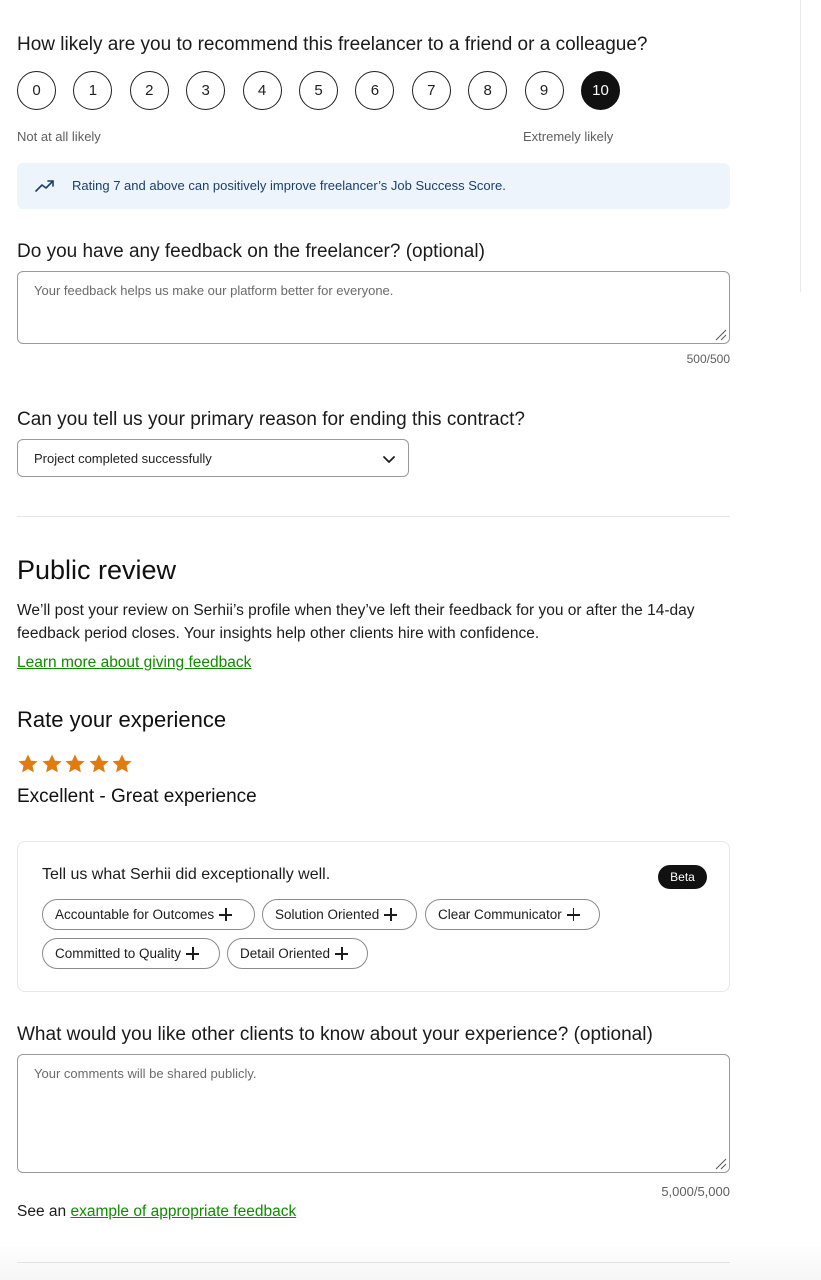  I want to click on public-comment-placeholder: Your comments will be shared publicly., so click(145, 1073).